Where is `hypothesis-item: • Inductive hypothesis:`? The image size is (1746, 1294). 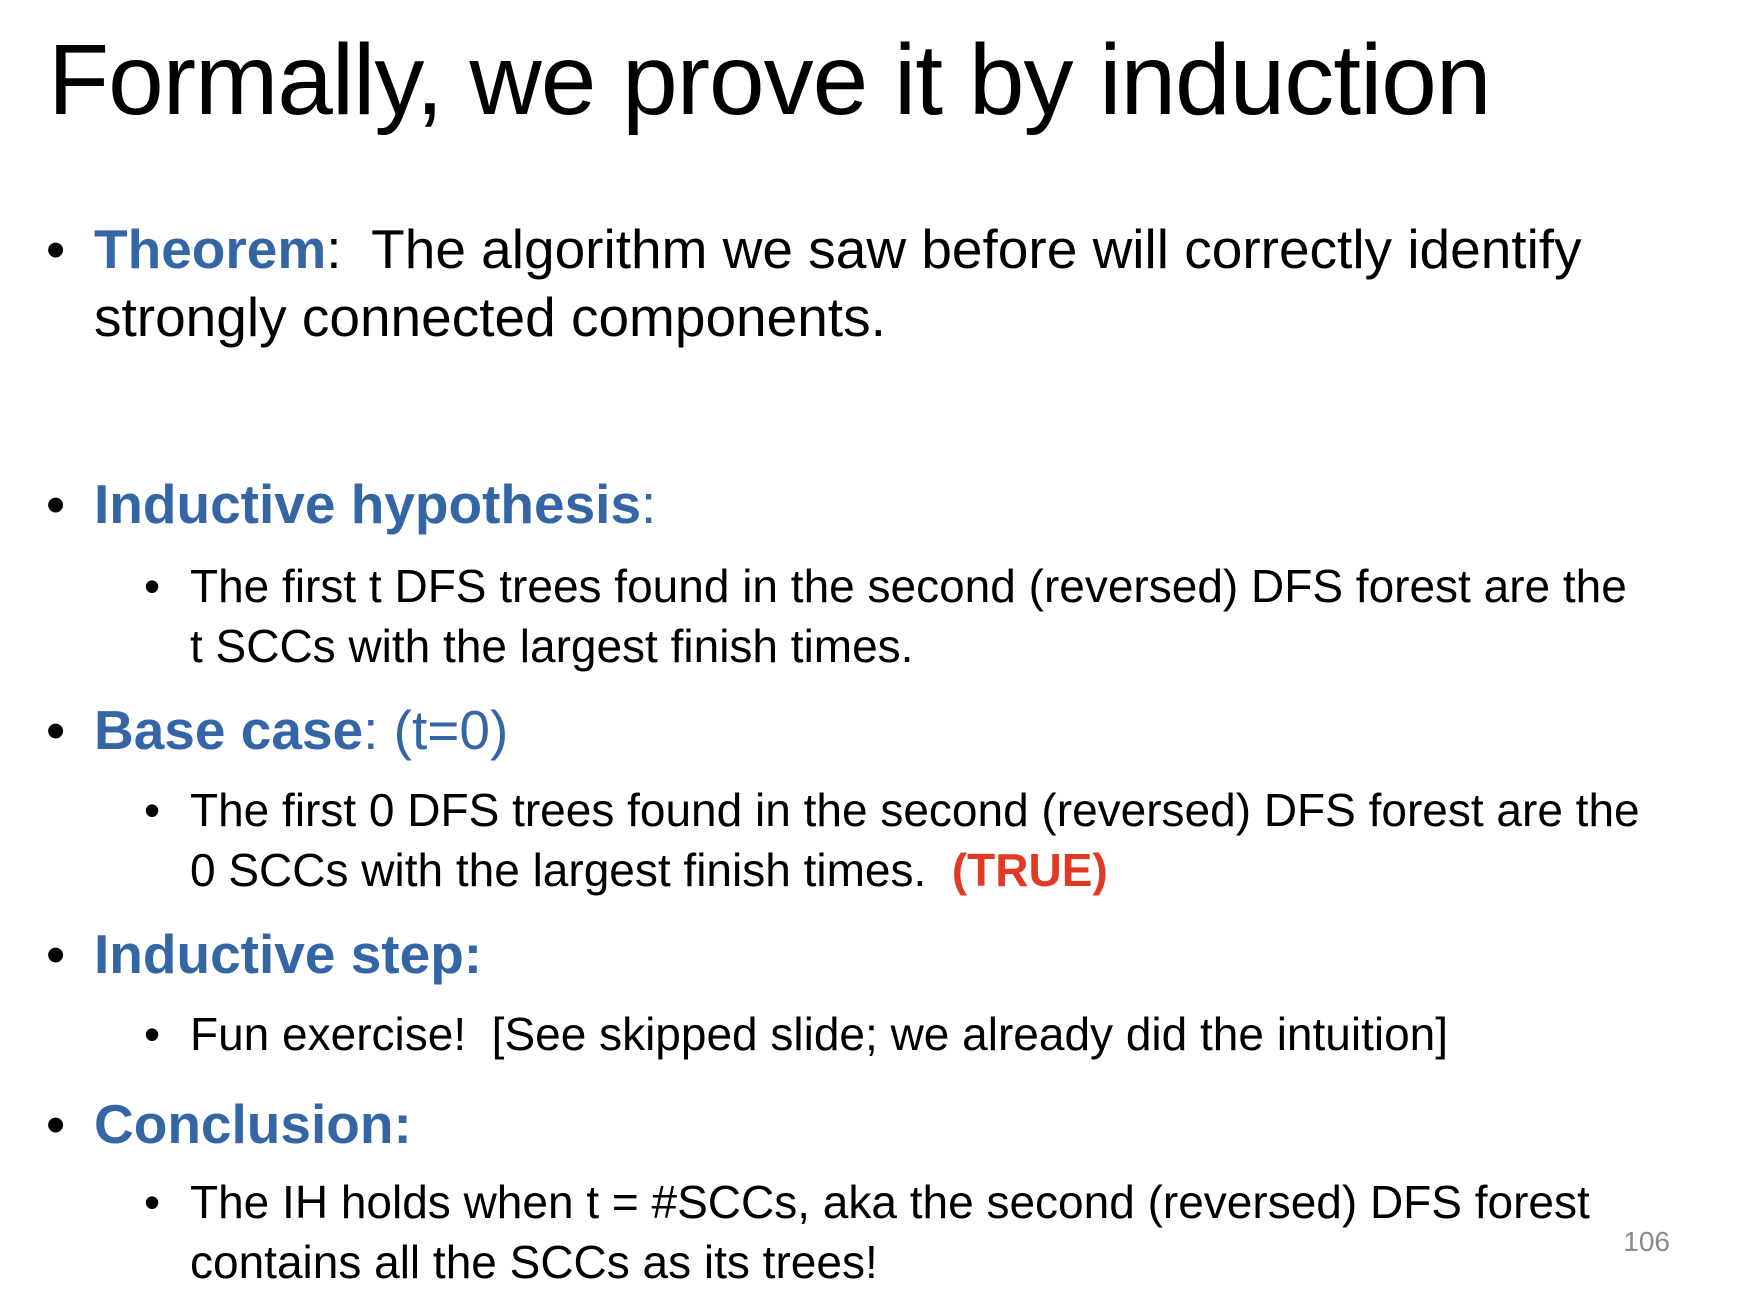
hypothesis-item: • Inductive hypothesis: is located at coordinates (850, 504).